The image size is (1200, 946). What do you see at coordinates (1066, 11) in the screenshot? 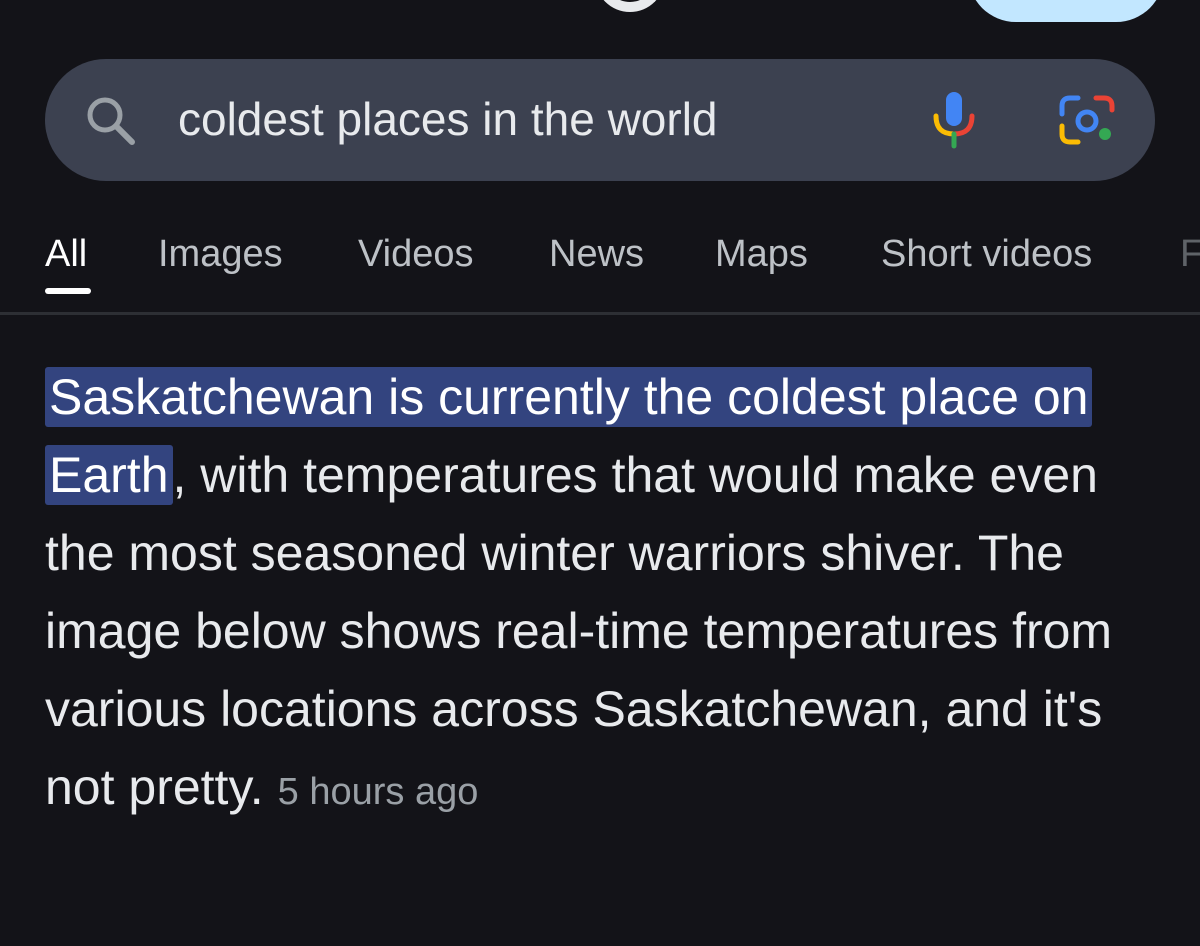
I see `top-action-button` at bounding box center [1066, 11].